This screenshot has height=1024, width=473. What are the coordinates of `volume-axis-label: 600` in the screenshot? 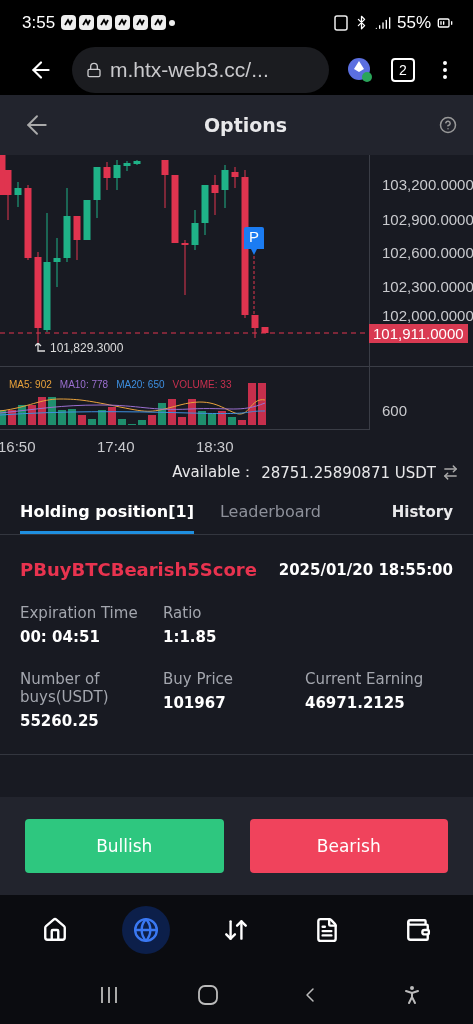 It's located at (395, 410).